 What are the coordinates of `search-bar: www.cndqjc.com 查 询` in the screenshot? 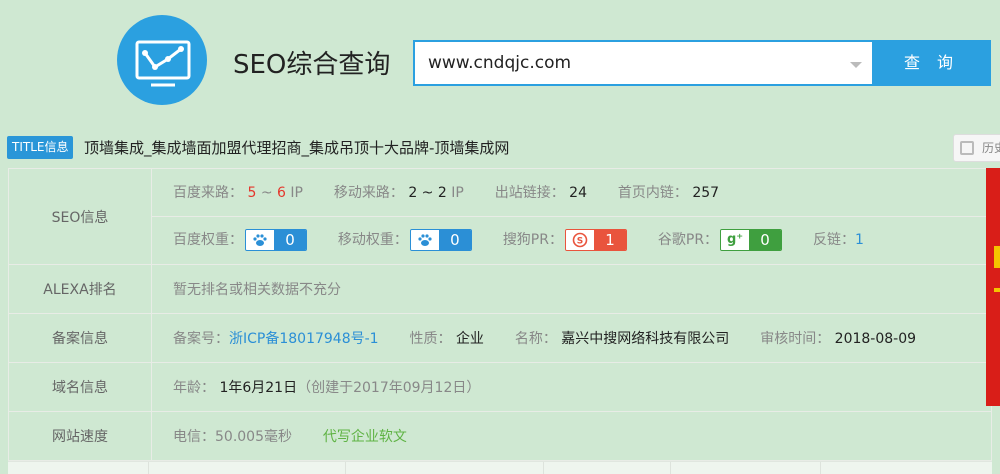 It's located at (702, 63).